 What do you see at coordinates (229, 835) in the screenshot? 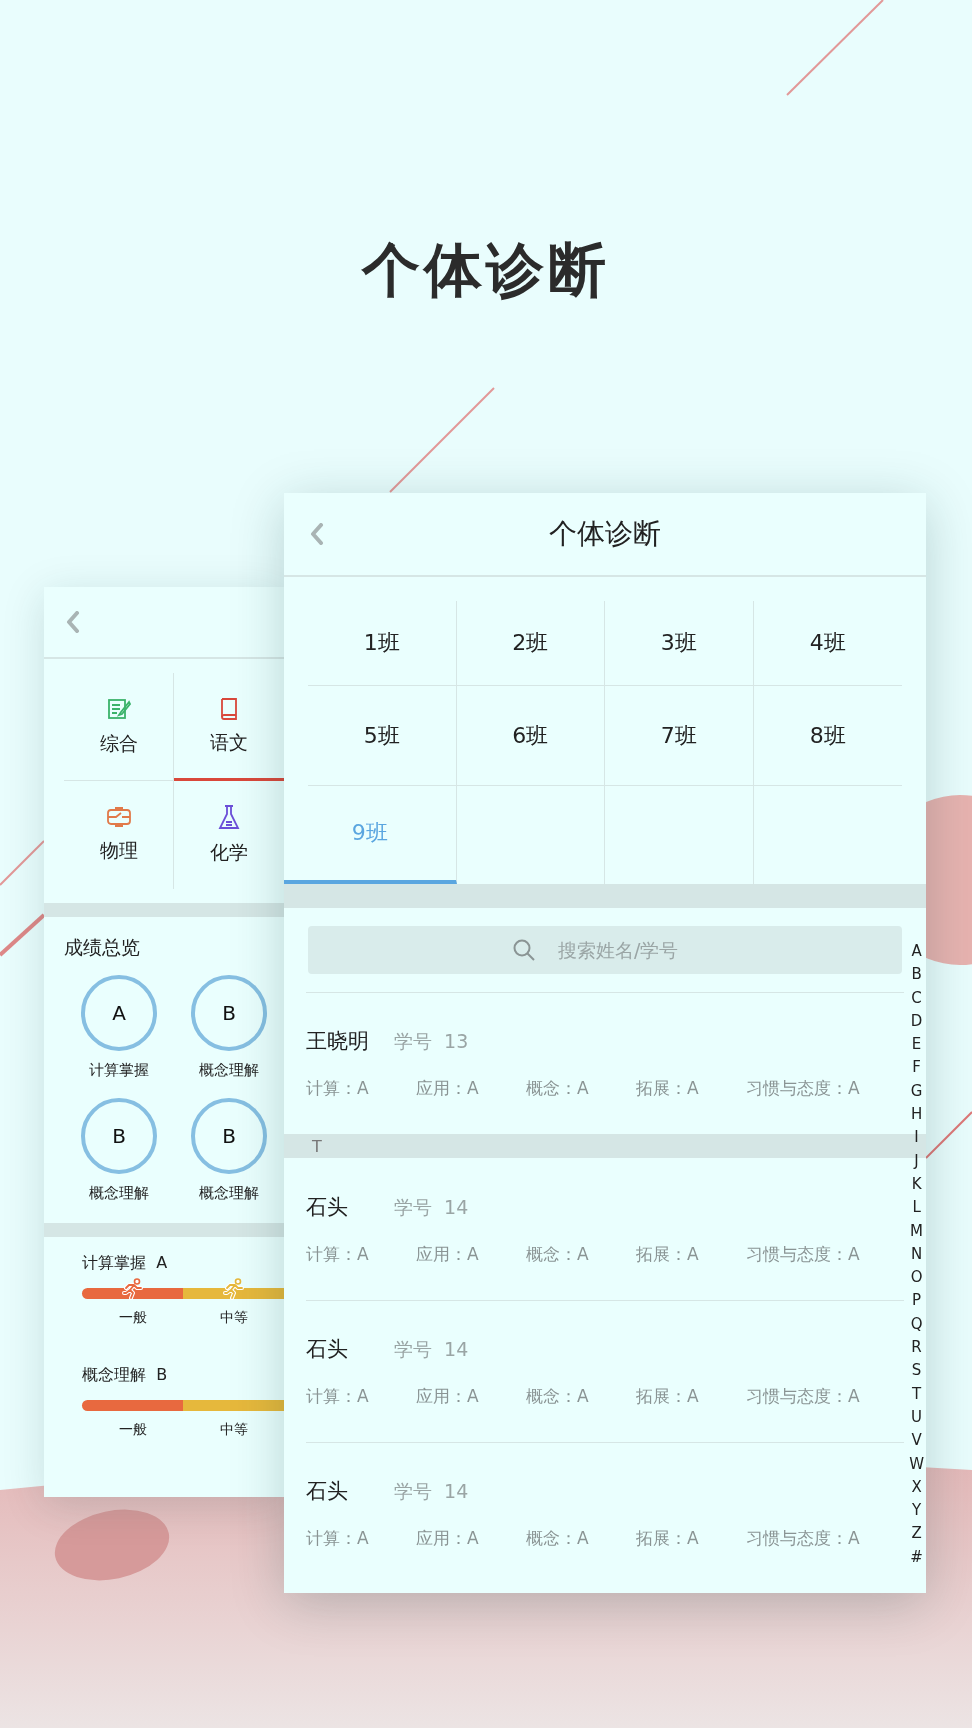
I see `subject-tab: 化学` at bounding box center [229, 835].